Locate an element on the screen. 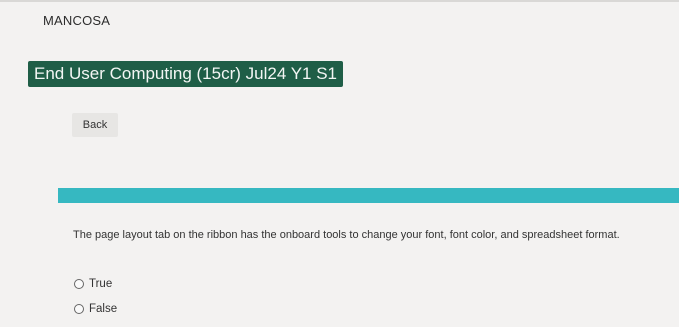 This screenshot has height=327, width=679. progress-bar-fill is located at coordinates (368, 195).